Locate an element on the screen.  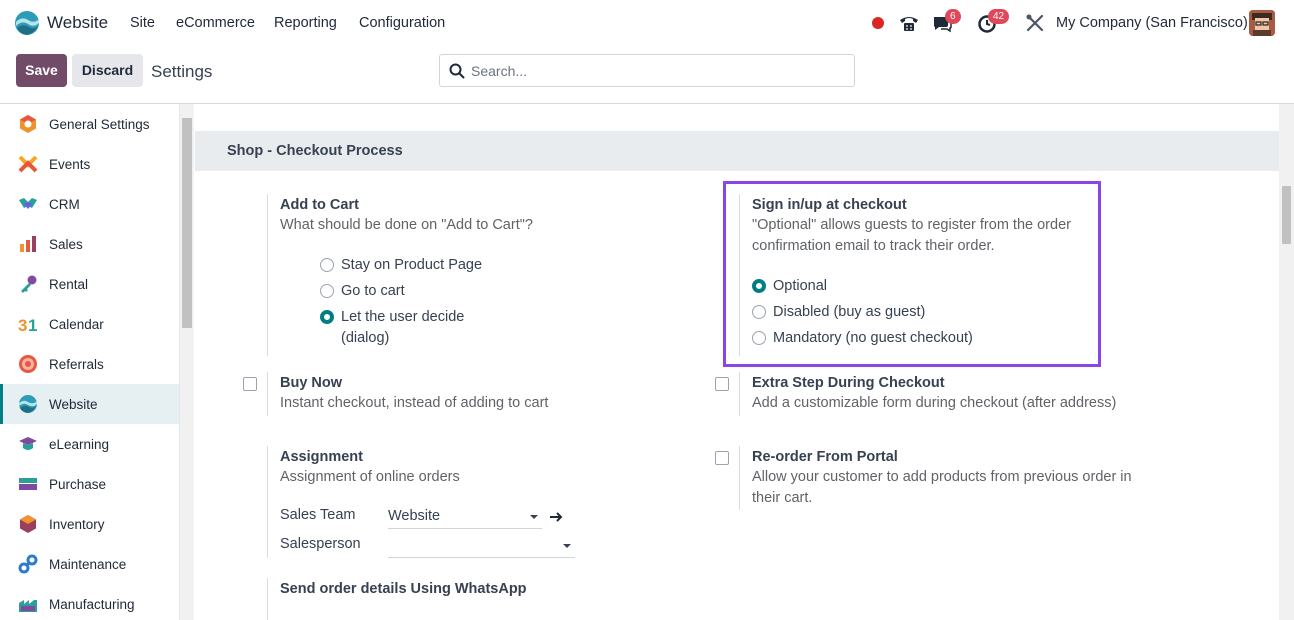
sidebar-item-inventory: Inventory is located at coordinates (89, 524).